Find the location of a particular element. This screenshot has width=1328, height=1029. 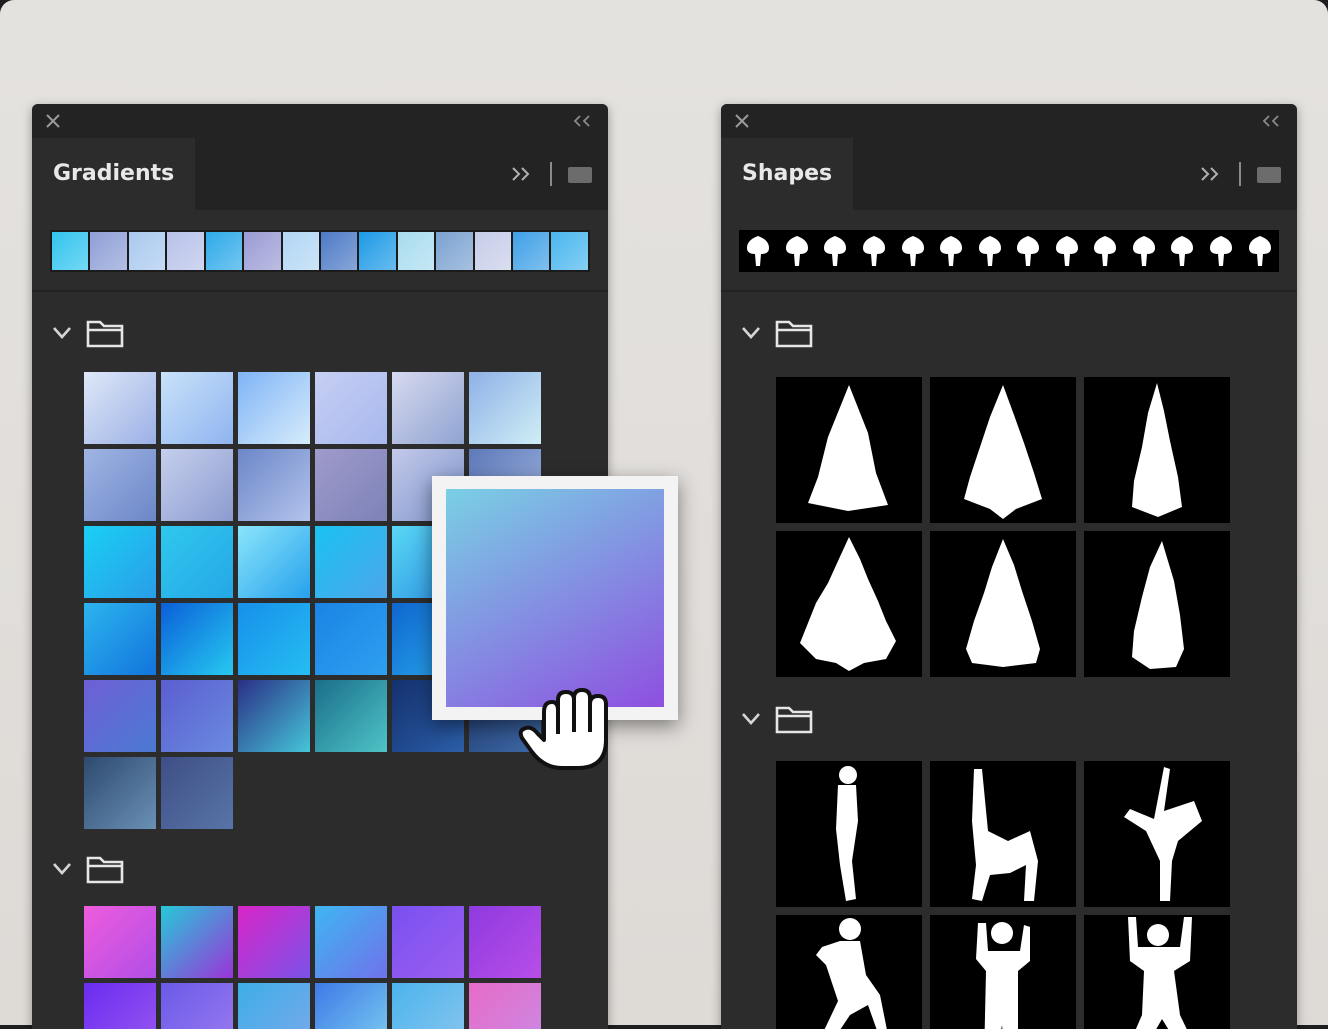

tab-row: Shapes is located at coordinates (1009, 174).